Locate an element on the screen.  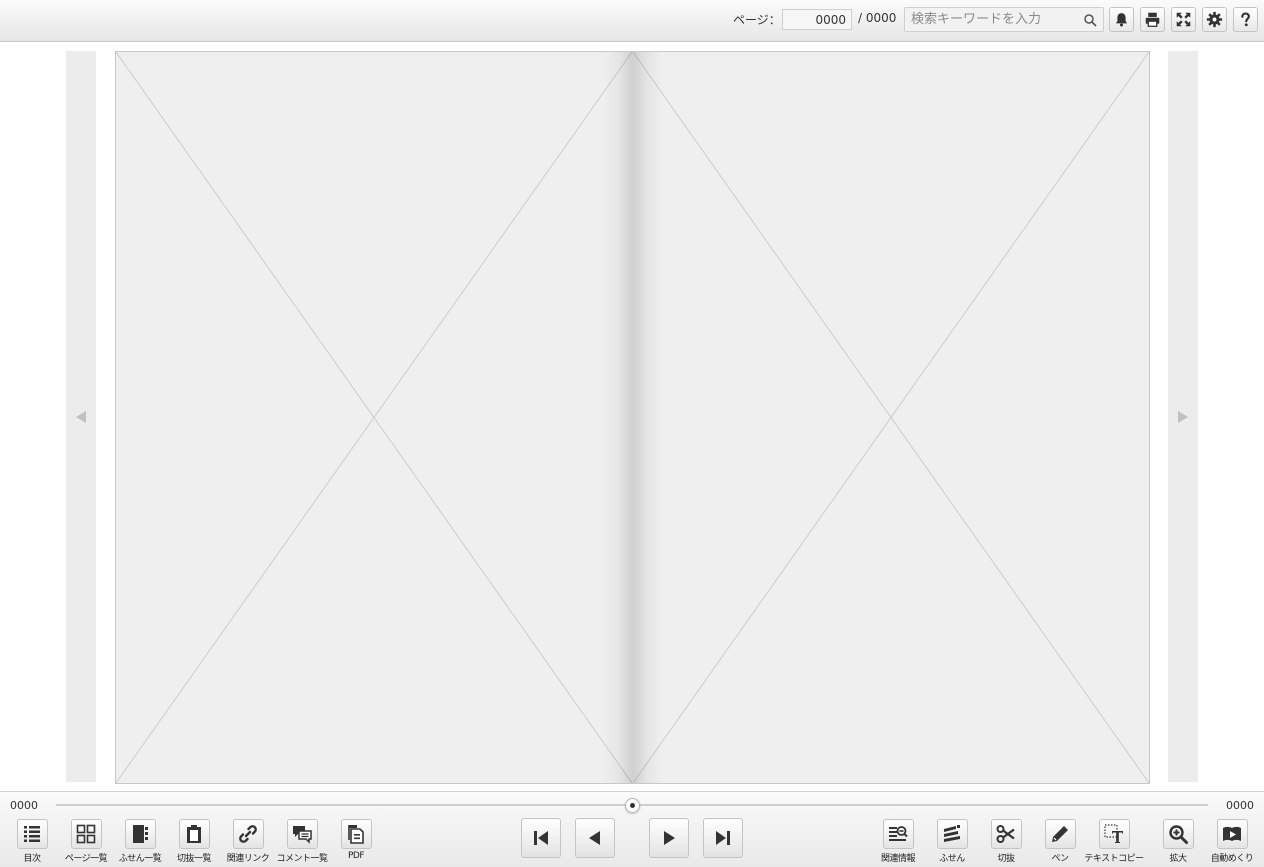
zoom-button is located at coordinates (1178, 834).